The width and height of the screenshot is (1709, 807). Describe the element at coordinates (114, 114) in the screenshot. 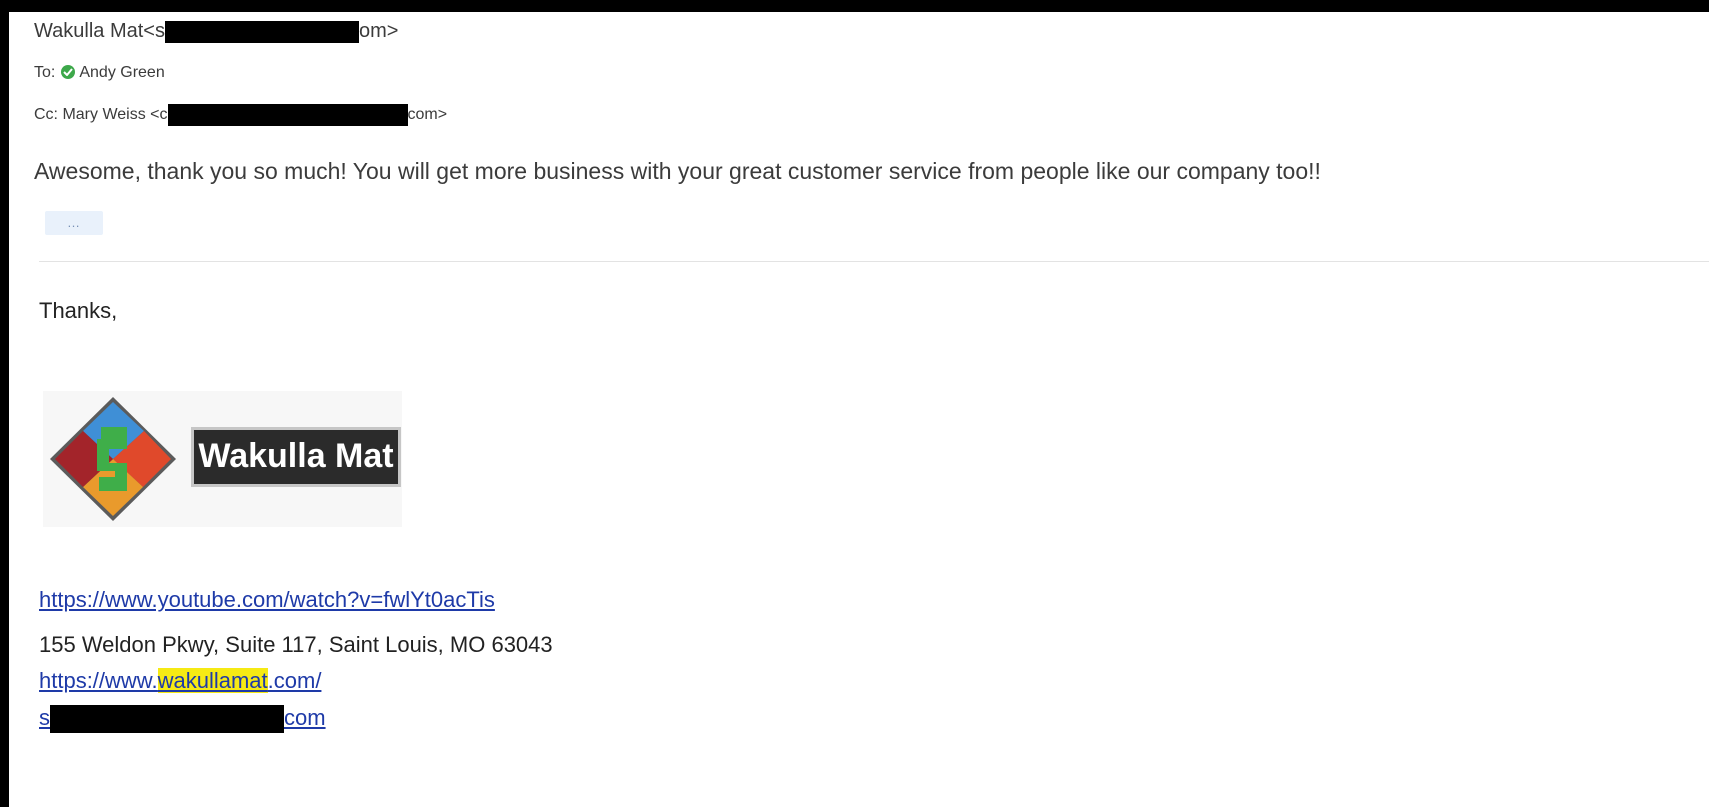

I see `cc-recipient: Mary Weiss <c` at that location.